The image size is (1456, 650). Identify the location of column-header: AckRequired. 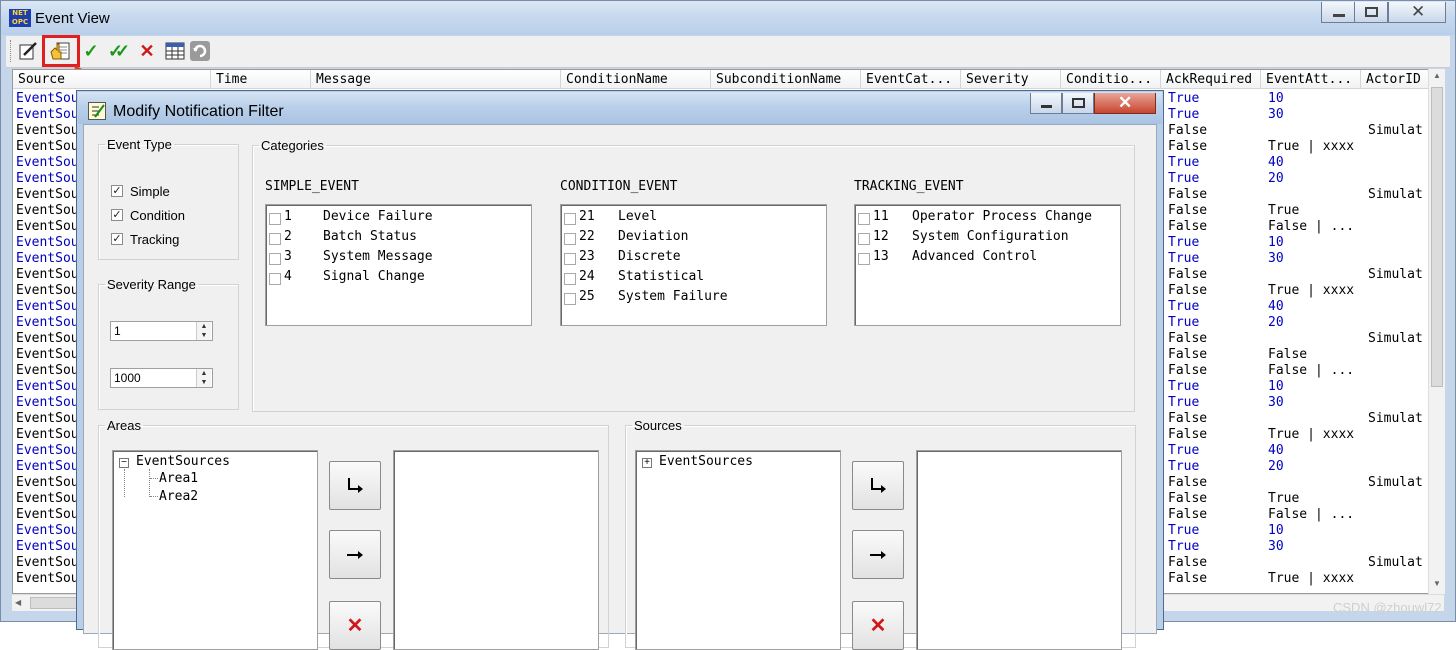
(1211, 79).